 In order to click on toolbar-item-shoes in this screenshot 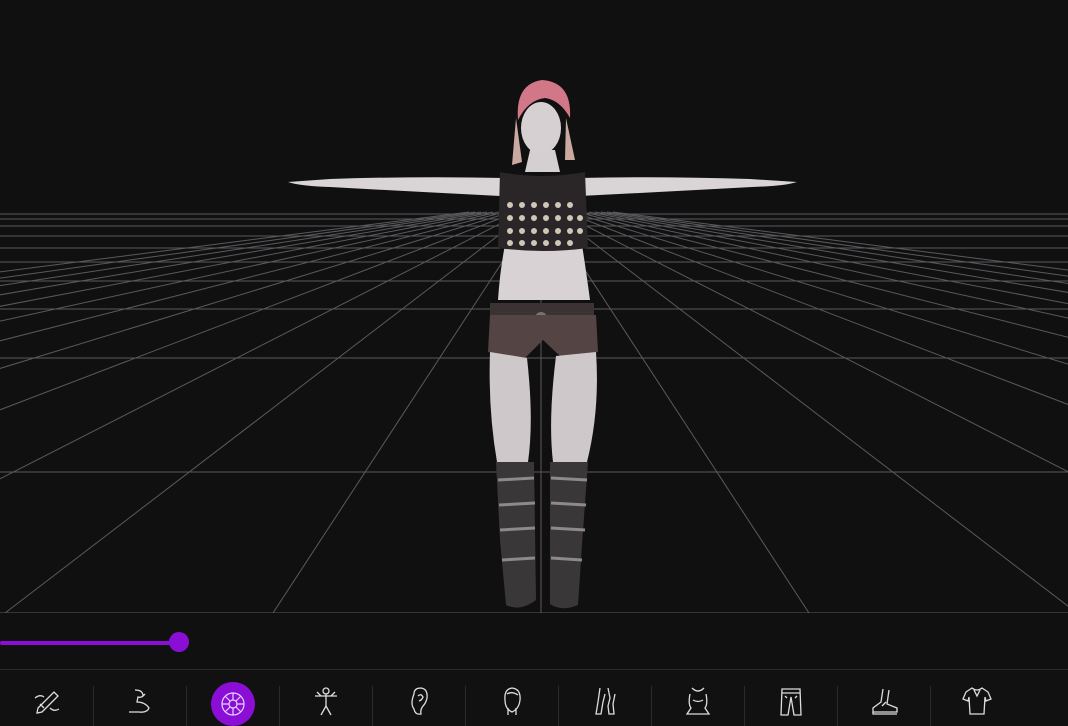, I will do `click(883, 698)`.